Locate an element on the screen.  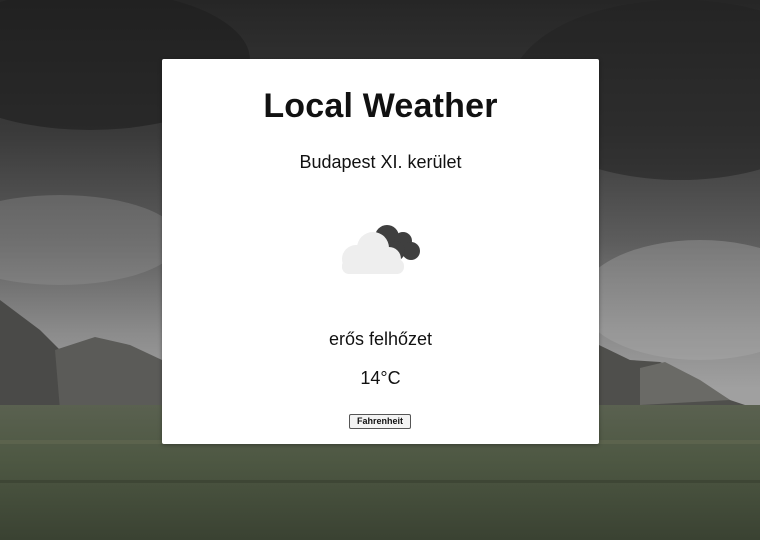
fahrenheit-toggle-button: Fahrenheit is located at coordinates (380, 421).